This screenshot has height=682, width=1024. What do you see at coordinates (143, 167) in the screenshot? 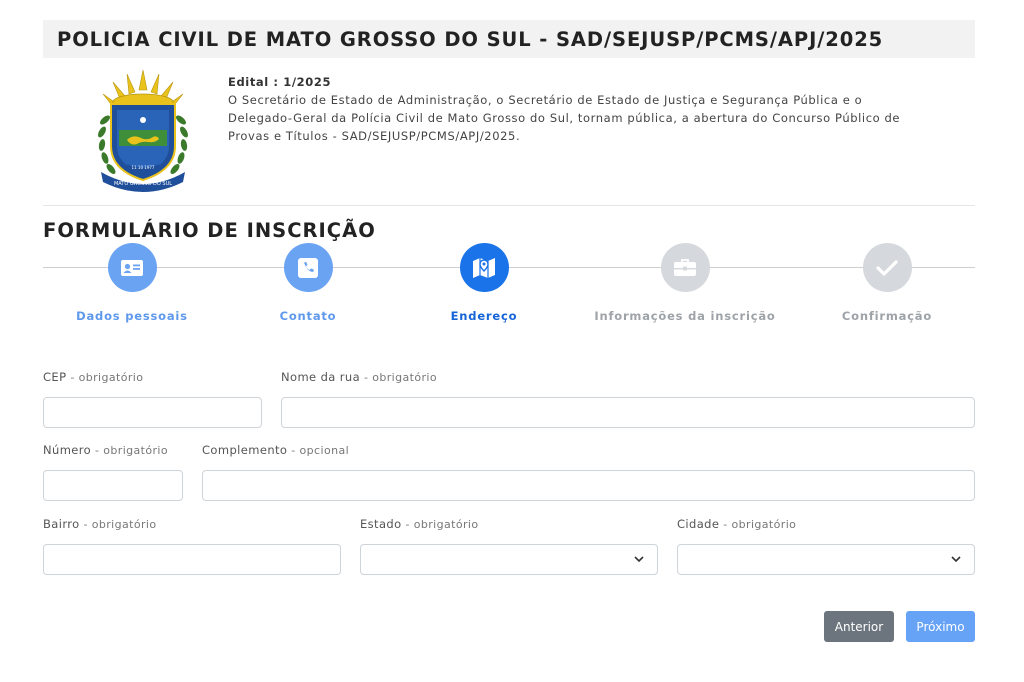
I see `svg-text: 11 10 1977` at bounding box center [143, 167].